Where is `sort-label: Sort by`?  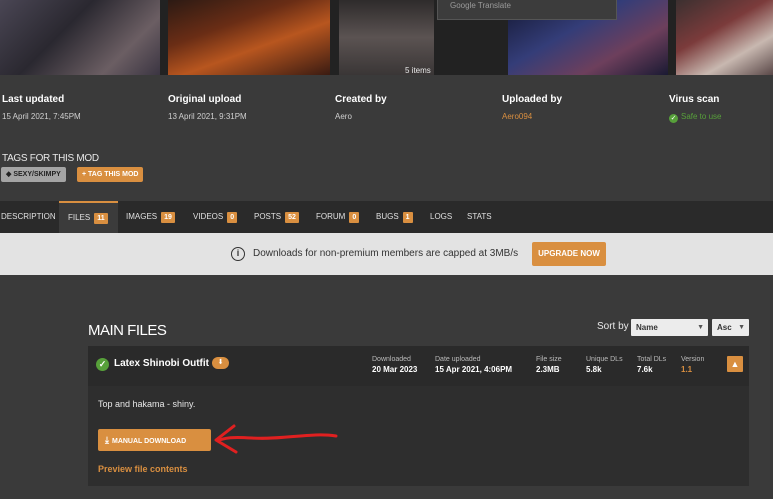 sort-label: Sort by is located at coordinates (613, 326).